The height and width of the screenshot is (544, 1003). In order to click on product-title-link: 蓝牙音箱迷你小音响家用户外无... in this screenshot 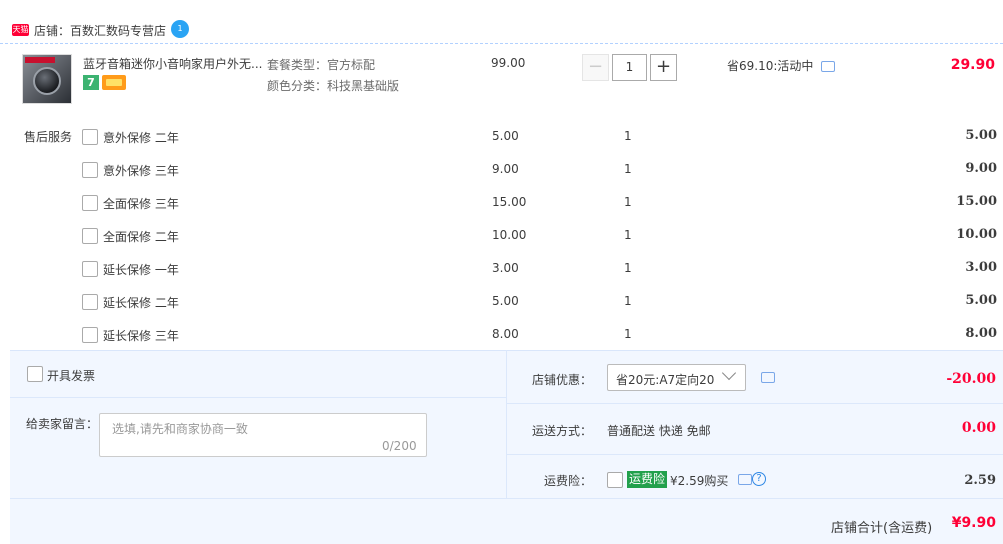, I will do `click(174, 63)`.